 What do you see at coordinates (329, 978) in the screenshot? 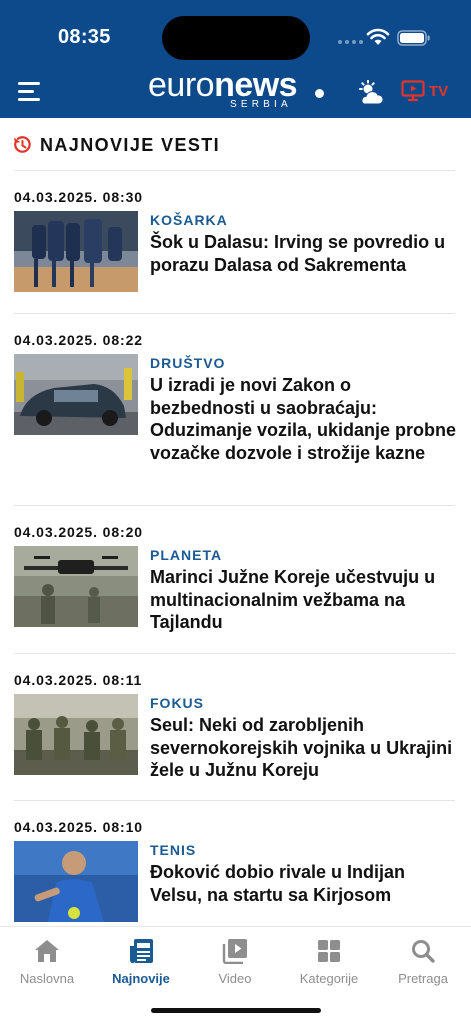
I see `nav-label: Kategorije` at bounding box center [329, 978].